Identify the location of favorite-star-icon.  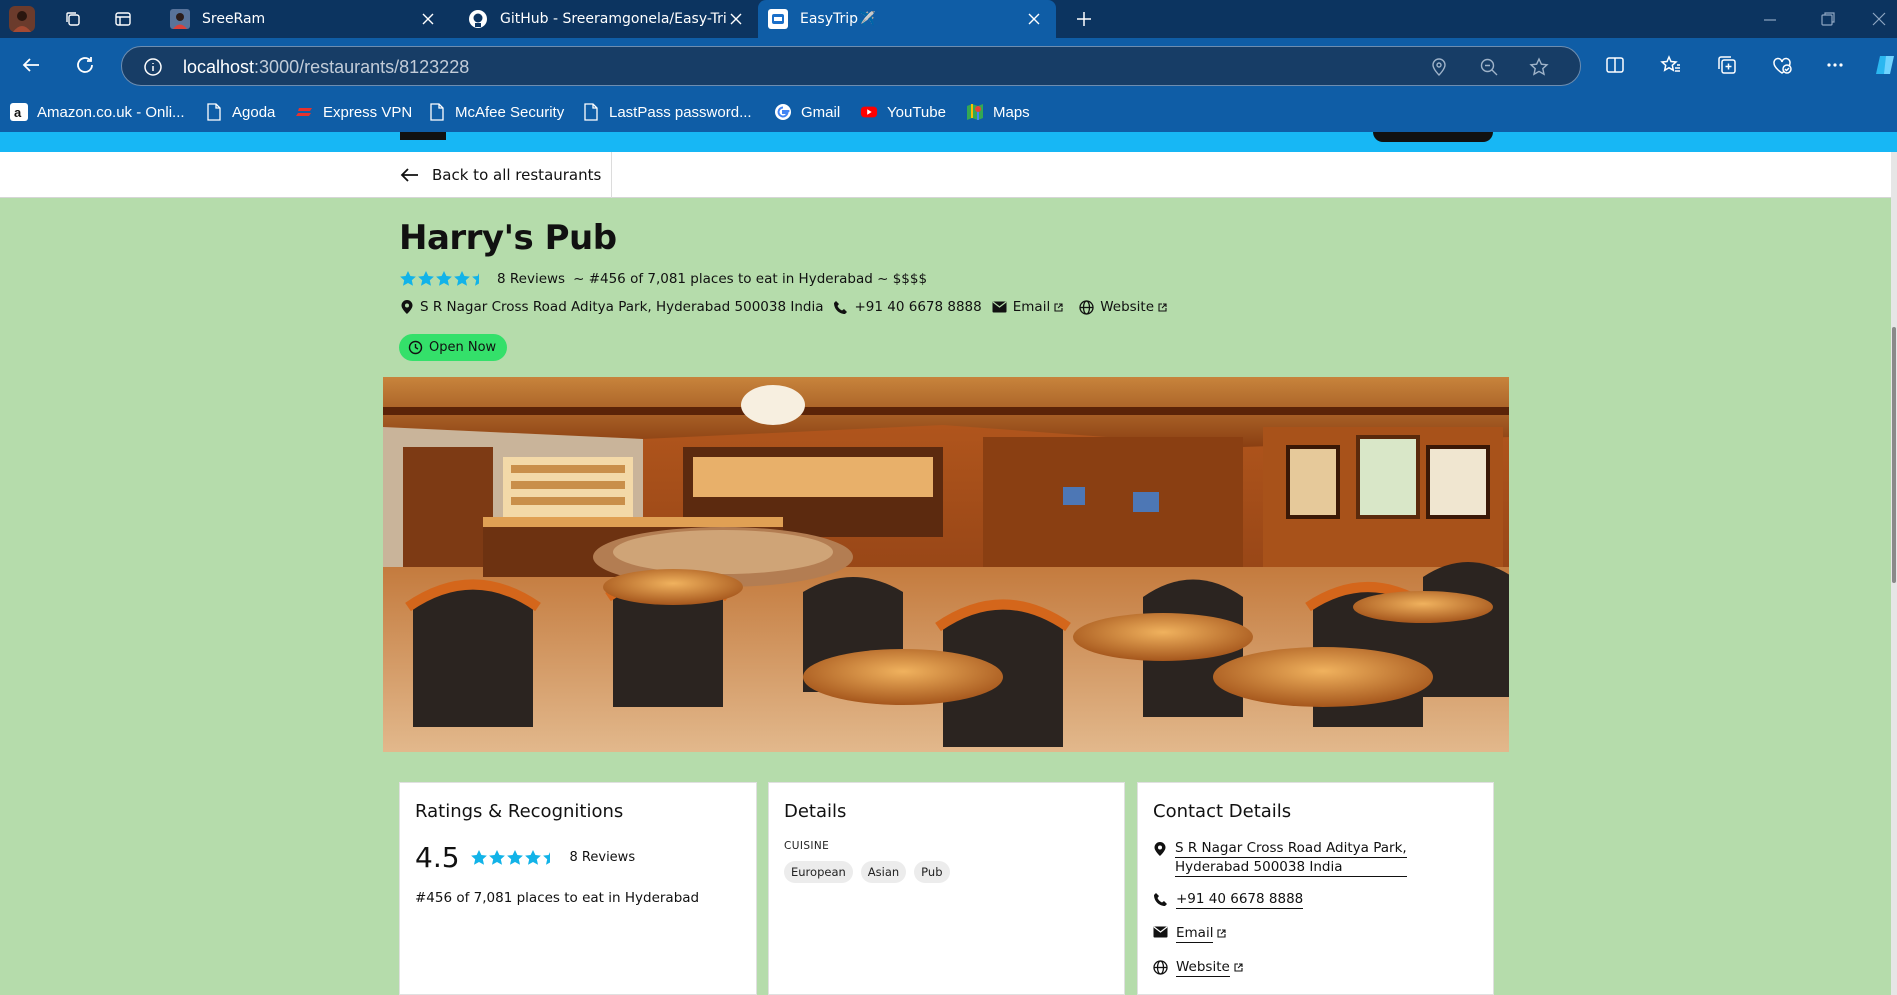
(1539, 67).